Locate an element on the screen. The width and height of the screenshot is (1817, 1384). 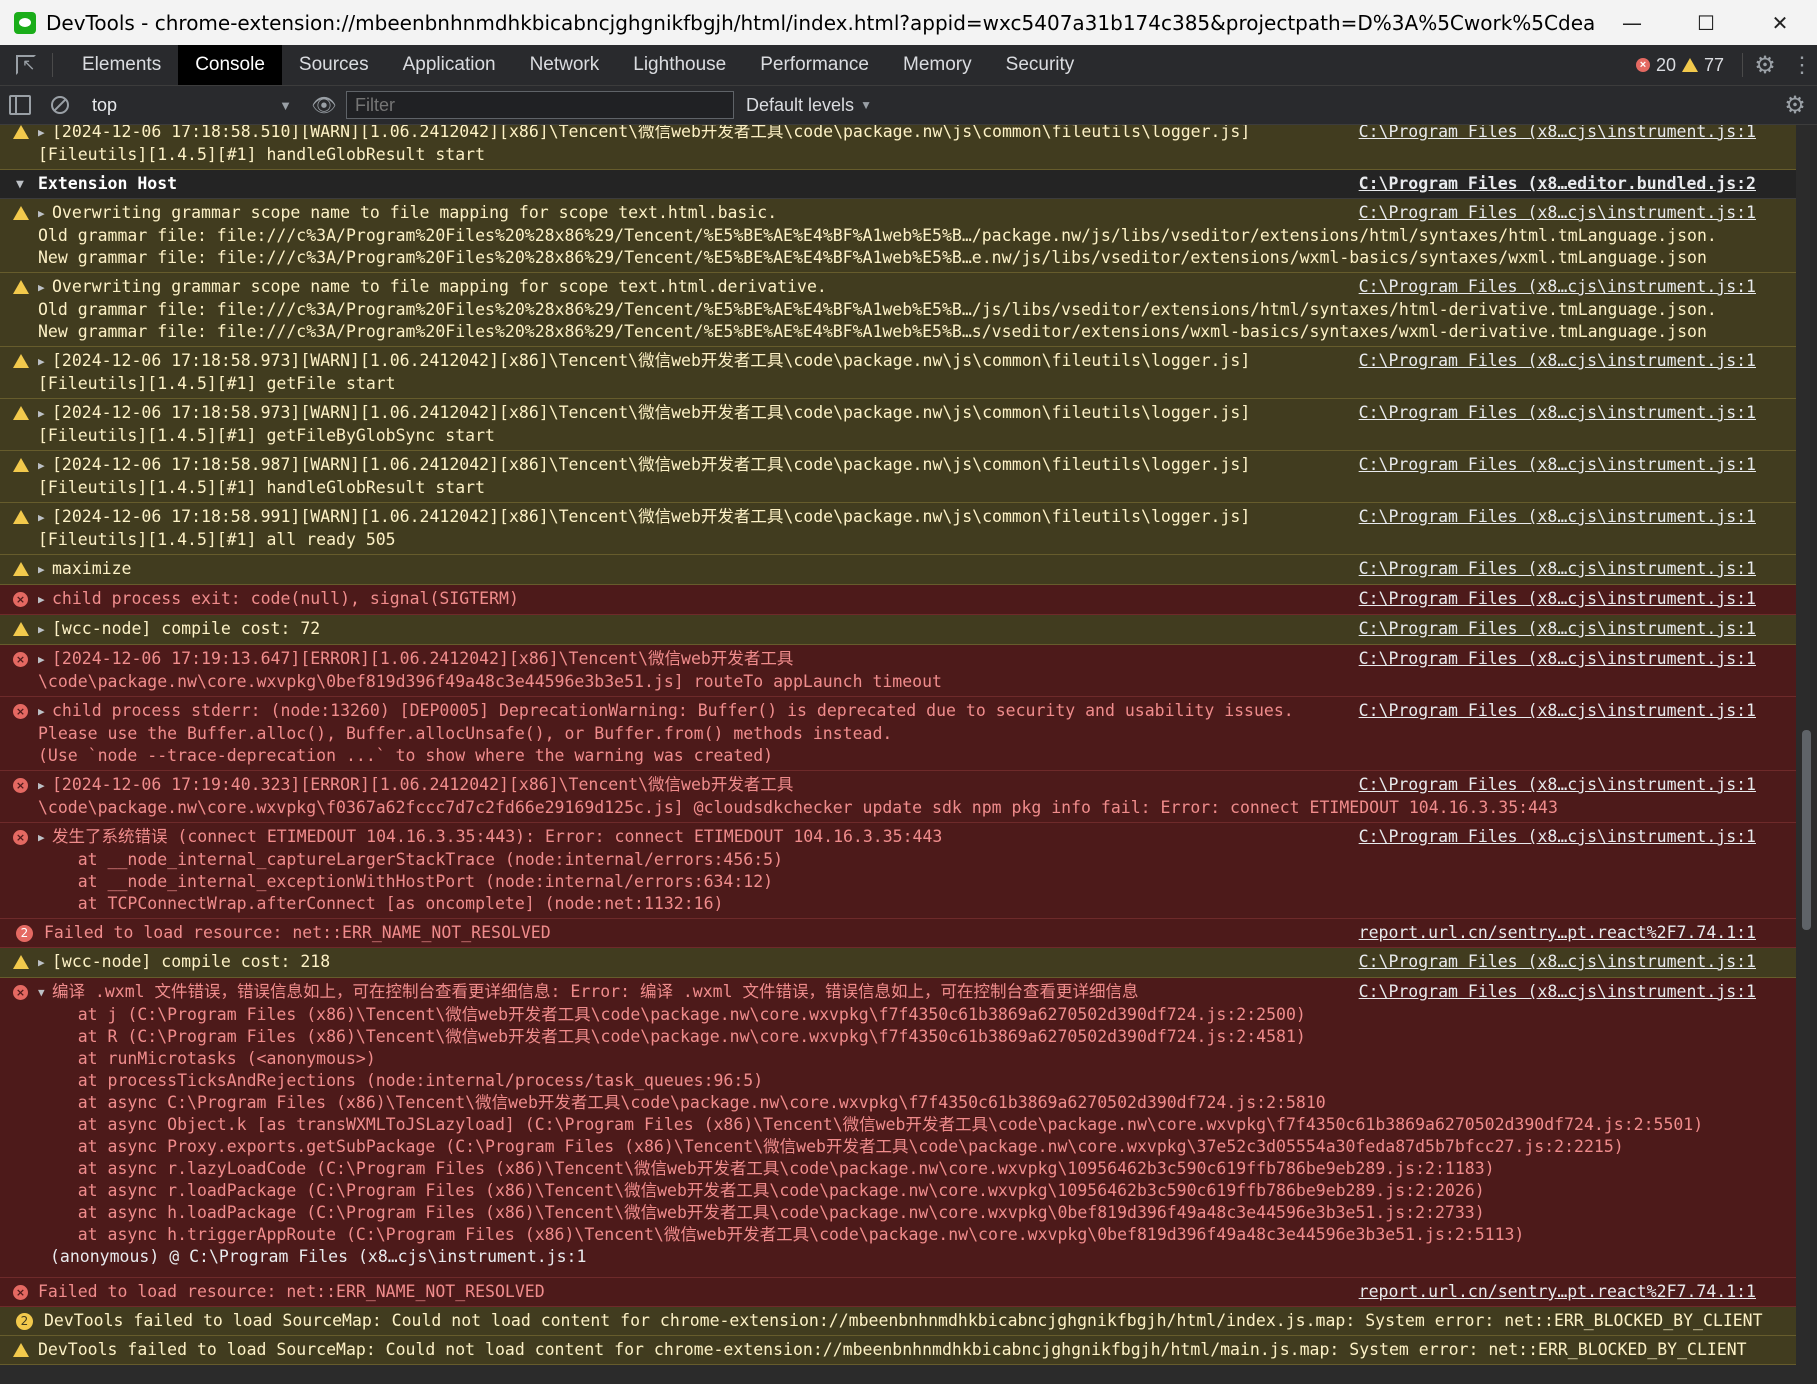
tab-network: Network is located at coordinates (565, 65).